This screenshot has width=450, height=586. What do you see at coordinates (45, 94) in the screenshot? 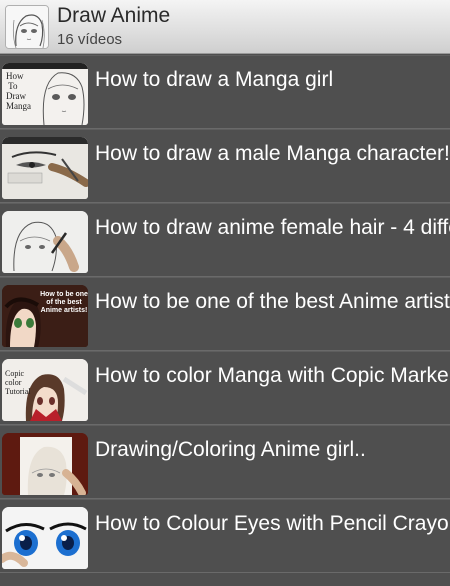
I see `video-thumbnail: How To Draw Manga` at bounding box center [45, 94].